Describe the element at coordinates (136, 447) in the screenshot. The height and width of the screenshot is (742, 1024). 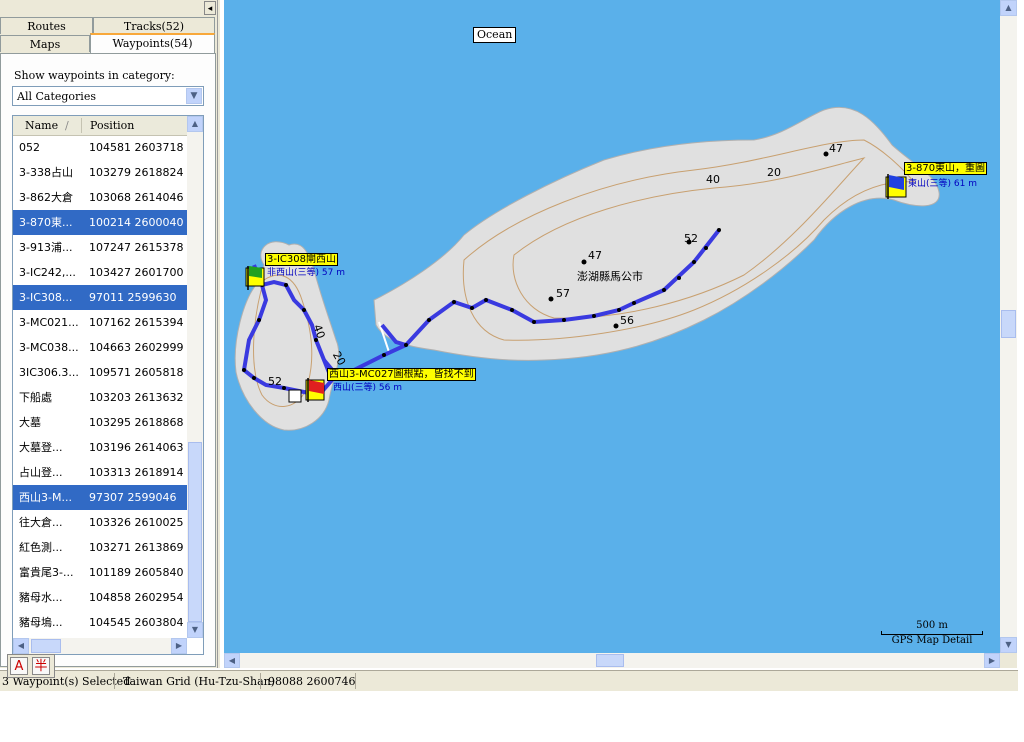
I see `waypoint-position: 103196 2614063` at that location.